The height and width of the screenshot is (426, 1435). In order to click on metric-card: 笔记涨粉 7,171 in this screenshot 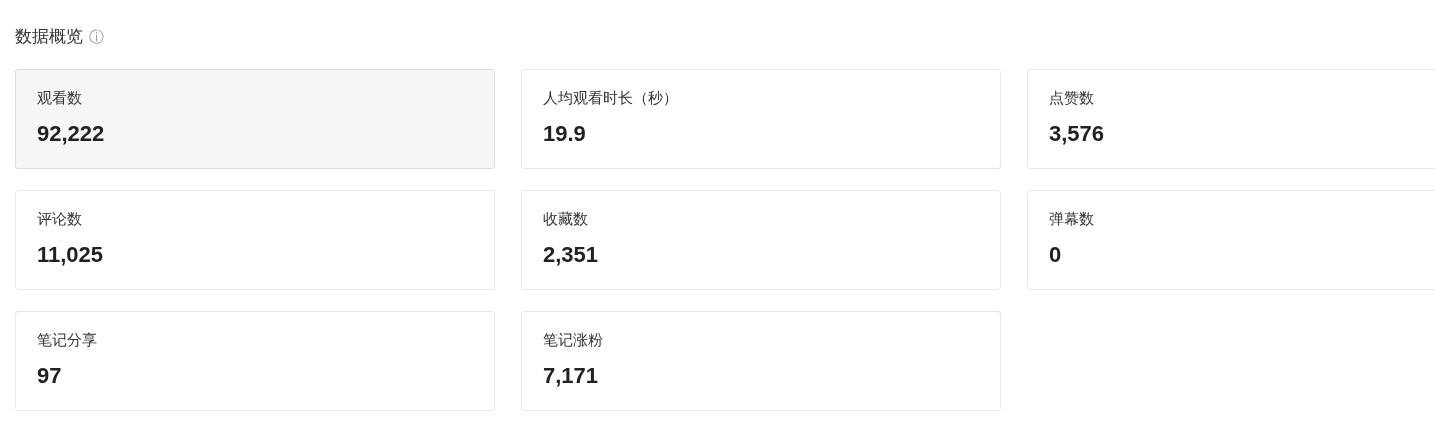, I will do `click(761, 361)`.